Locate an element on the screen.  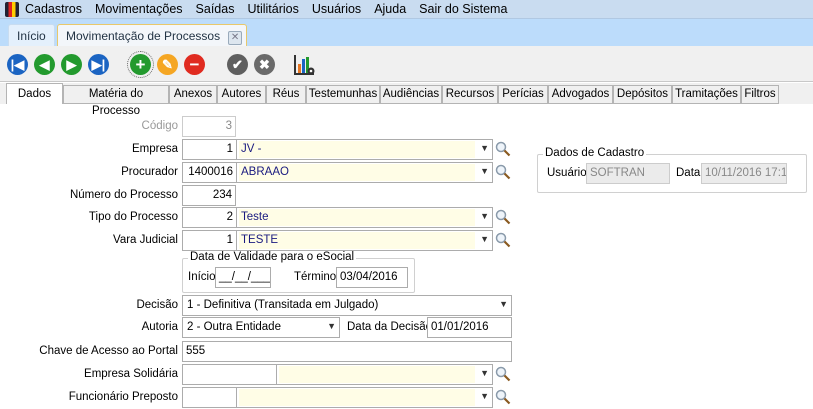
funcionario-combo: ▼ is located at coordinates (364, 397).